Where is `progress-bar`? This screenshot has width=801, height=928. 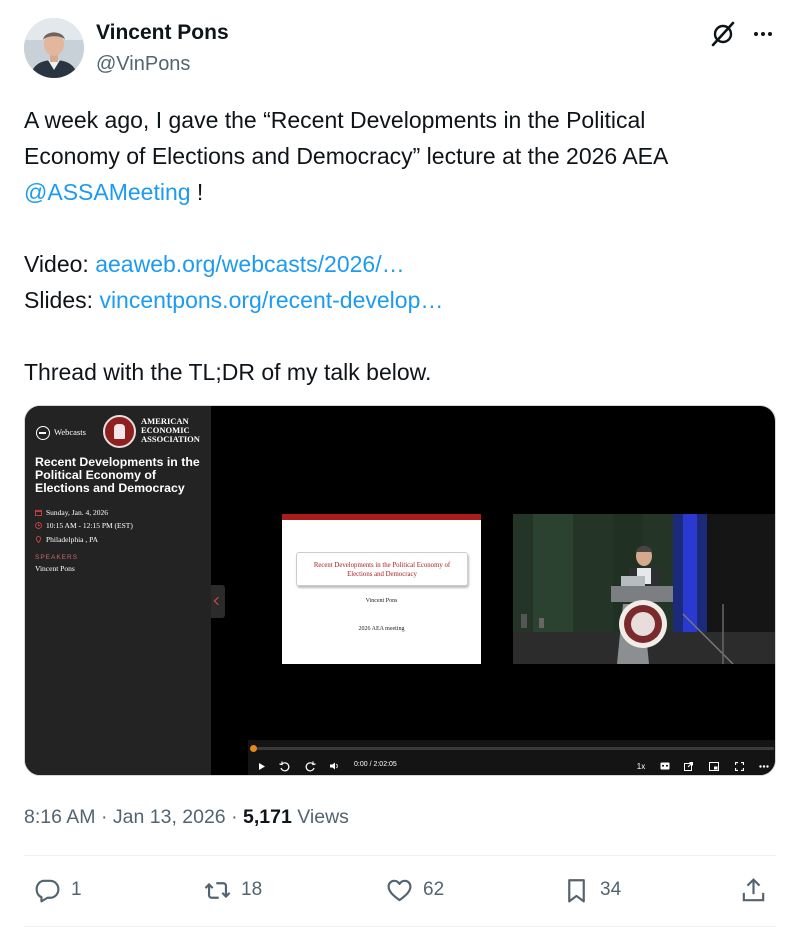
progress-bar is located at coordinates (512, 748).